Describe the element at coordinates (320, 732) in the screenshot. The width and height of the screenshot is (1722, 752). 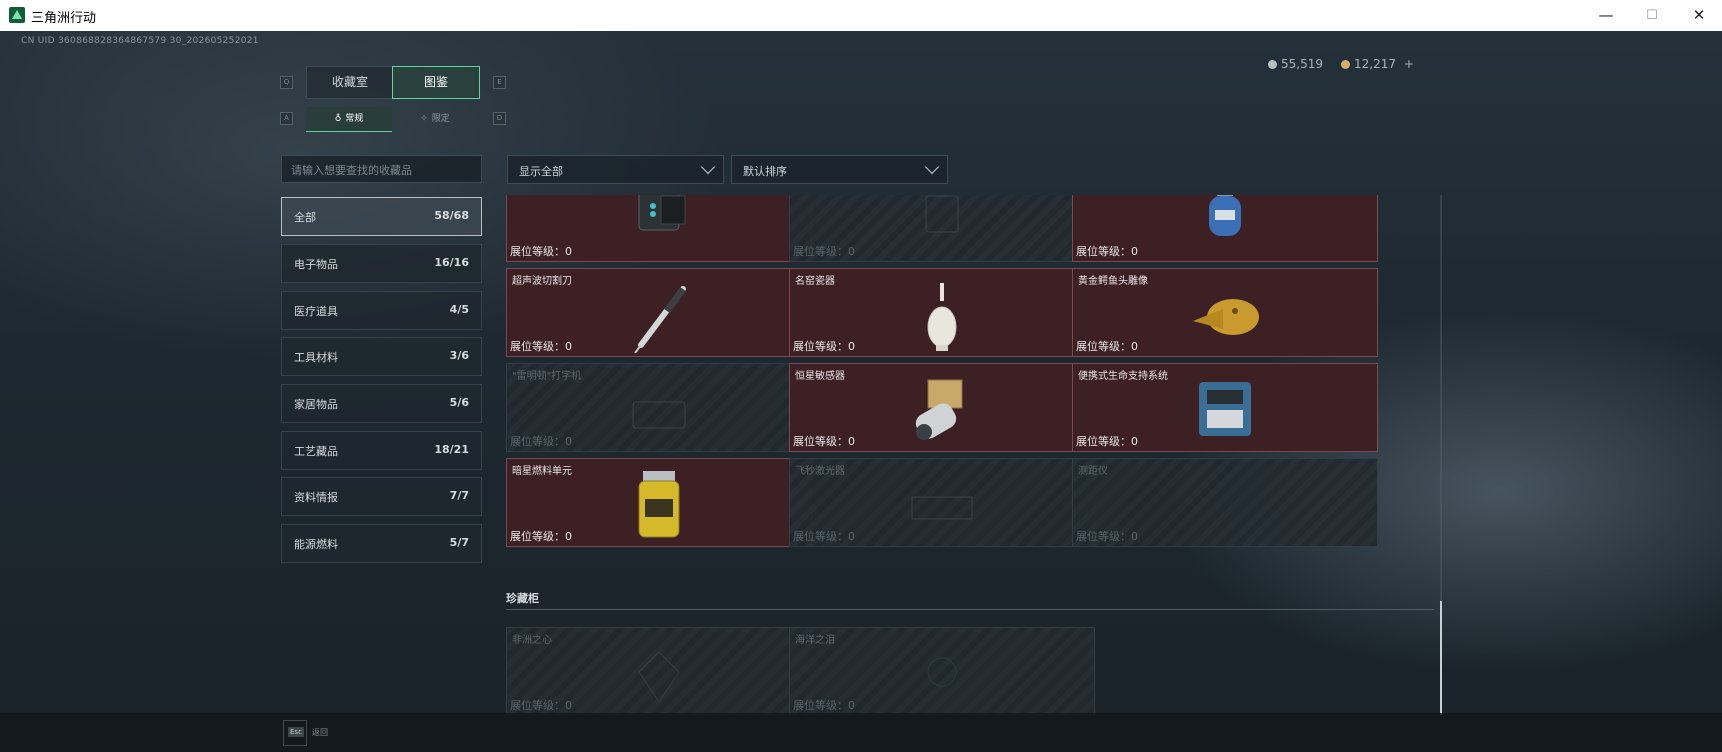
I see `back-label: 返回` at that location.